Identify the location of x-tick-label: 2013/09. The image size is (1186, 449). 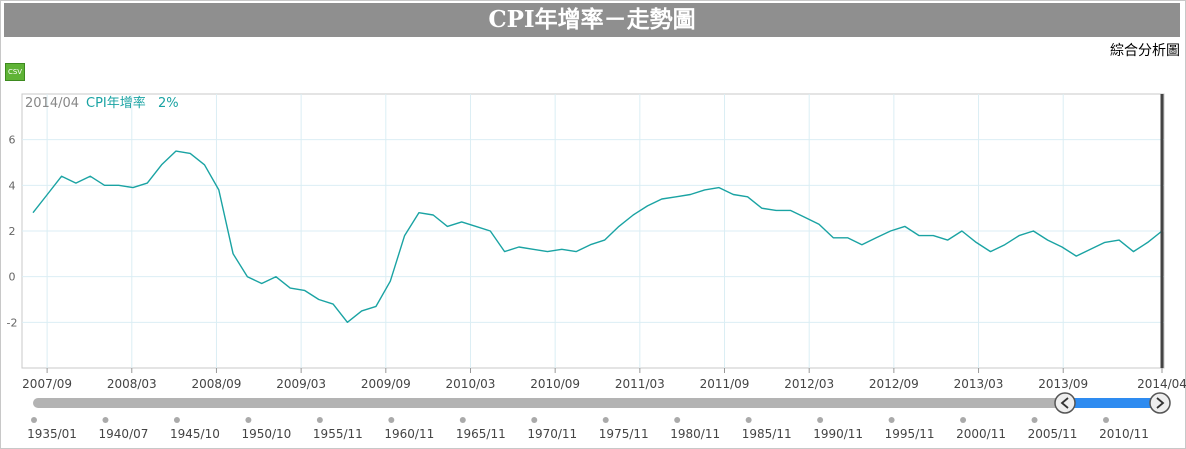
(1063, 384).